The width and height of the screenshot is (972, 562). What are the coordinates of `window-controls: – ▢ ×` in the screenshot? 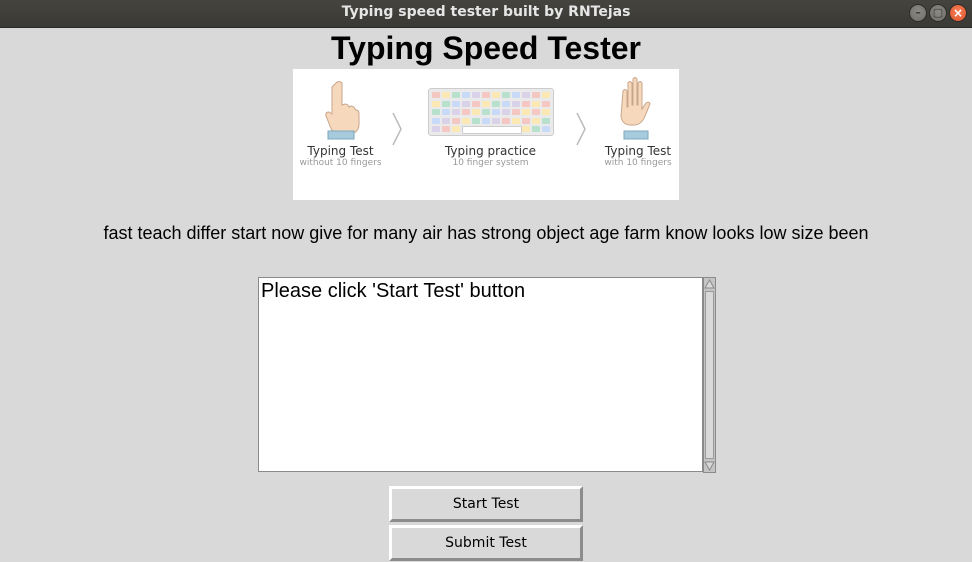 It's located at (938, 13).